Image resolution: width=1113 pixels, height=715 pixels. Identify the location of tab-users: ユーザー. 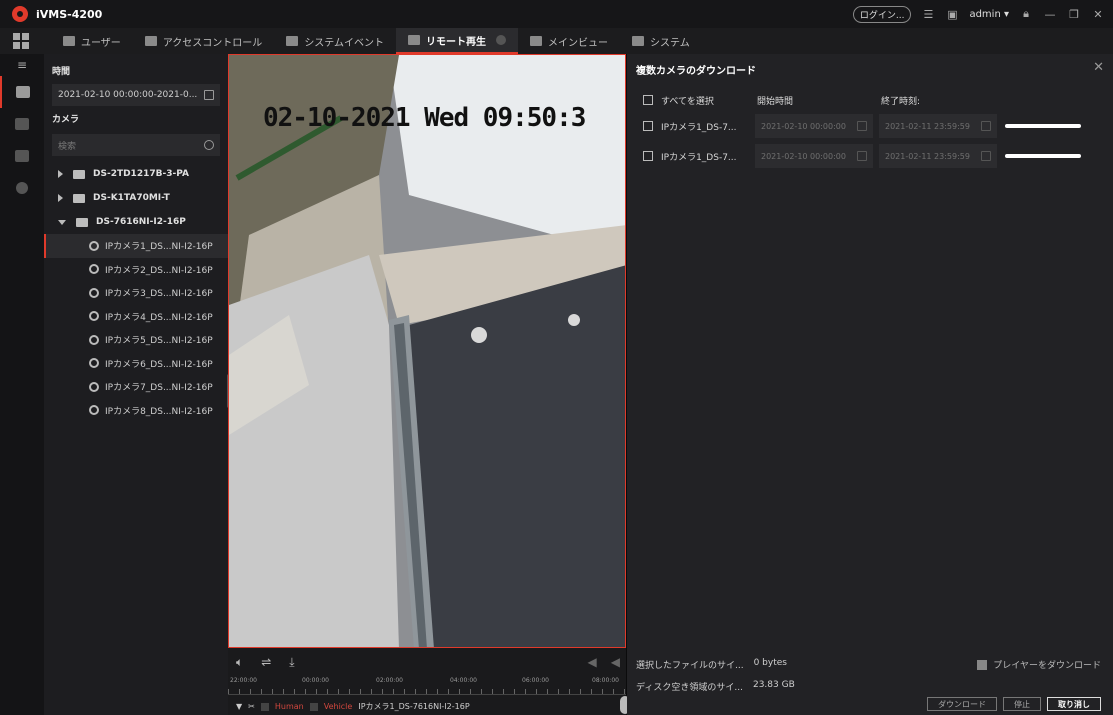
(92, 41).